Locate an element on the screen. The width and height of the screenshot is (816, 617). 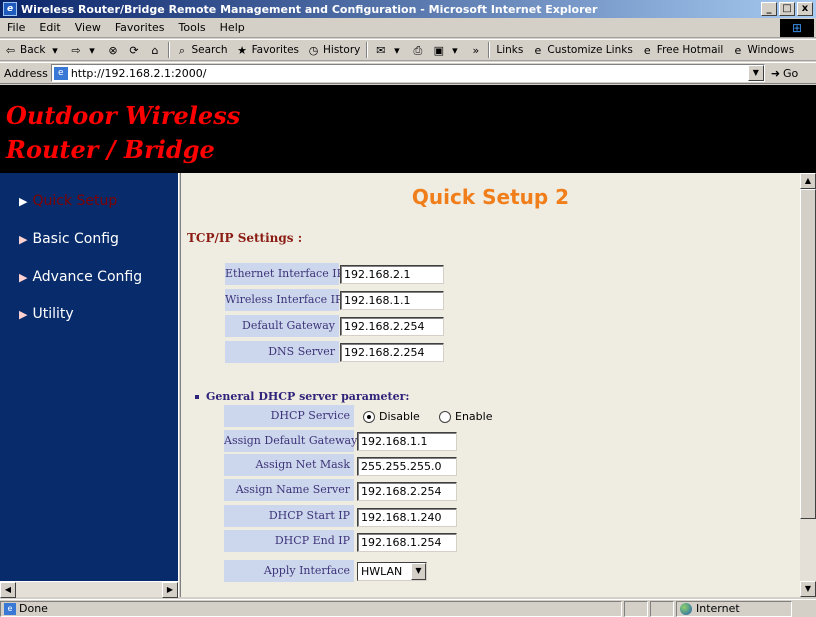
ie-app-icon: e is located at coordinates (10, 9).